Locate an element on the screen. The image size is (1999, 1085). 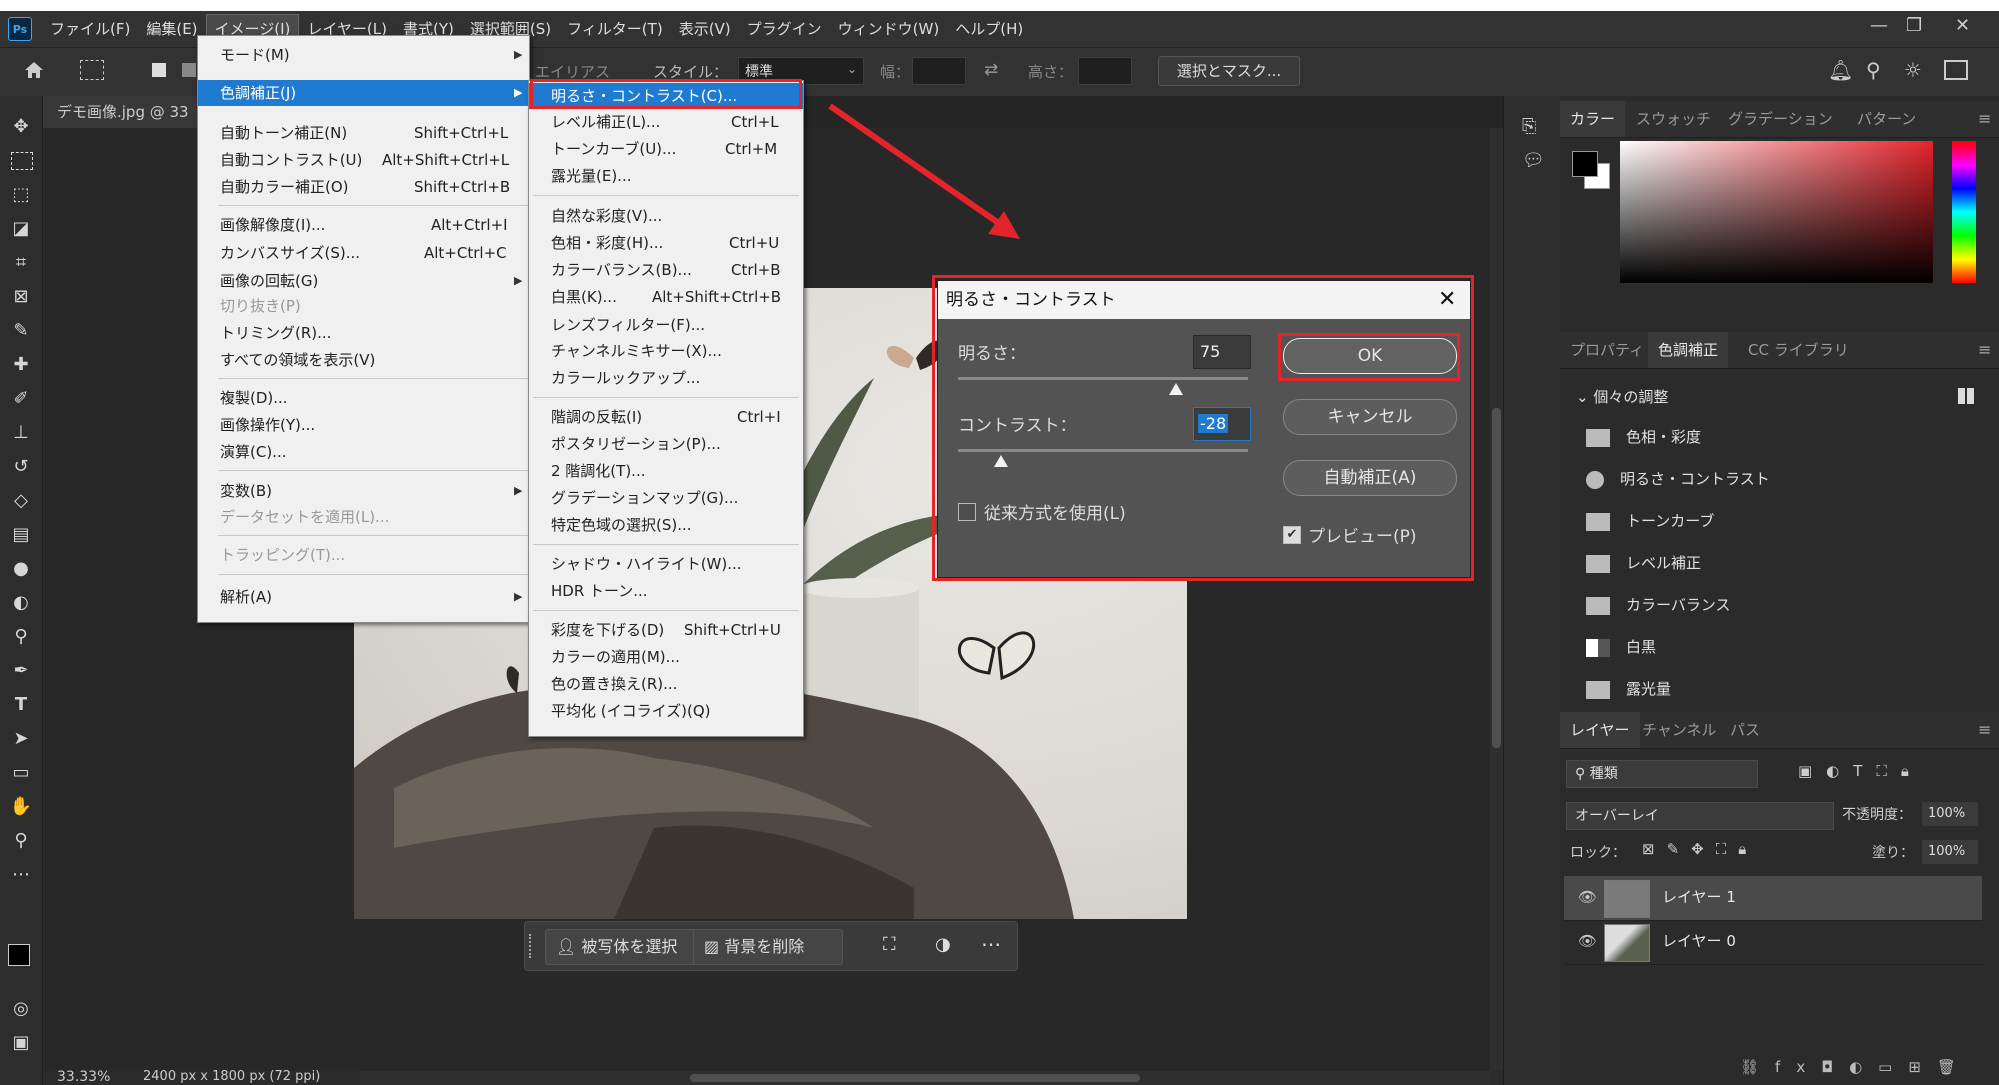
adjustment-icon: ◑ is located at coordinates (943, 944).